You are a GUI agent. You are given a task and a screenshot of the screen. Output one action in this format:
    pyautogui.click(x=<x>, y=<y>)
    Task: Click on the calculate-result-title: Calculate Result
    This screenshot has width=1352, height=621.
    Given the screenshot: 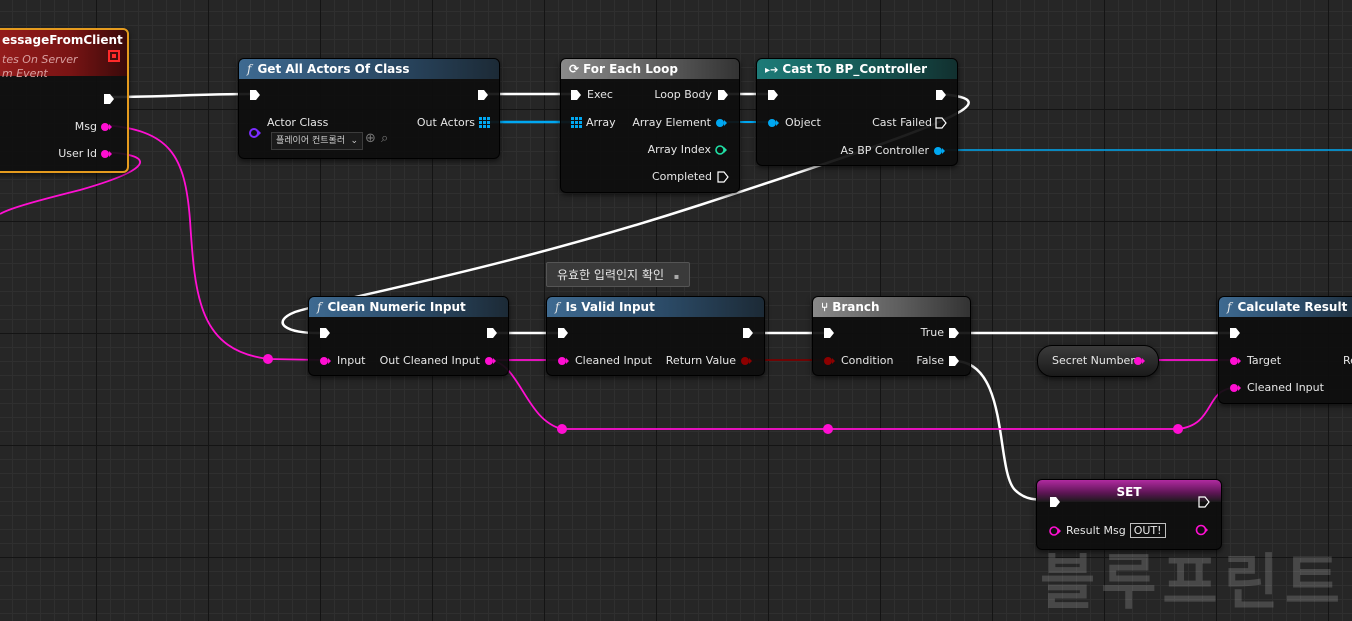 What is the action you would take?
    pyautogui.click(x=1292, y=307)
    